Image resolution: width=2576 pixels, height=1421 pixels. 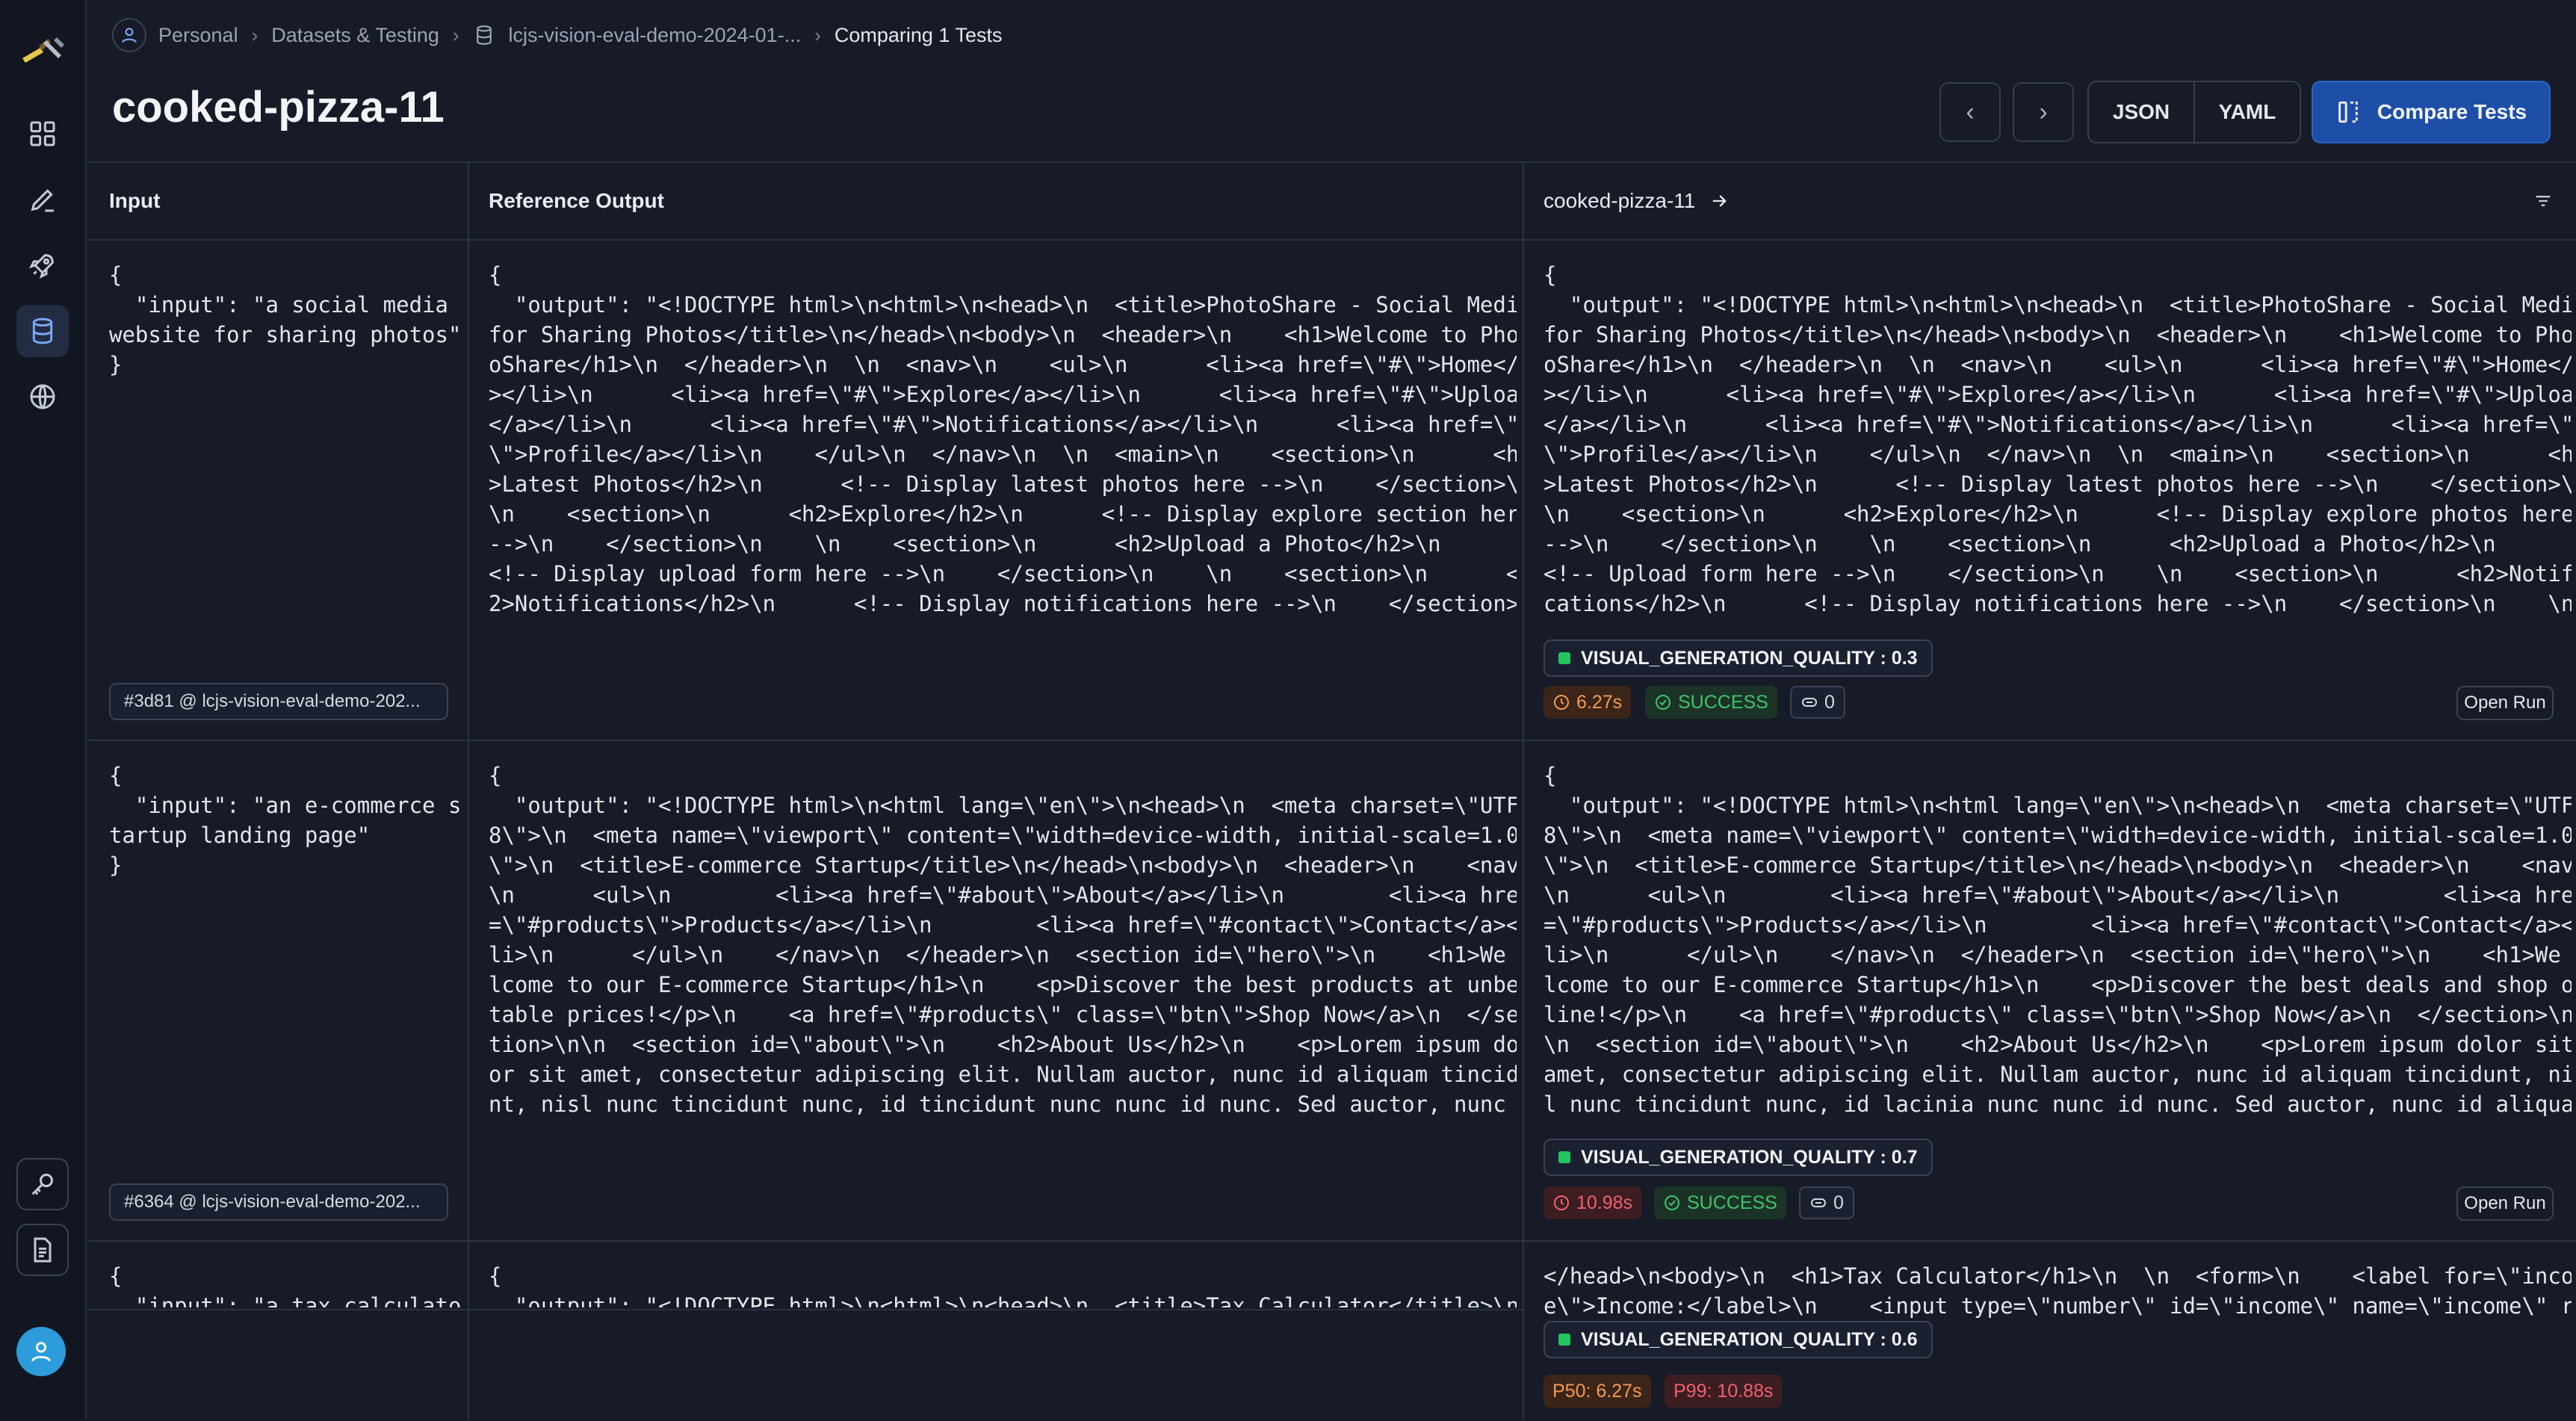 I want to click on json-button: JSON, so click(x=2141, y=112).